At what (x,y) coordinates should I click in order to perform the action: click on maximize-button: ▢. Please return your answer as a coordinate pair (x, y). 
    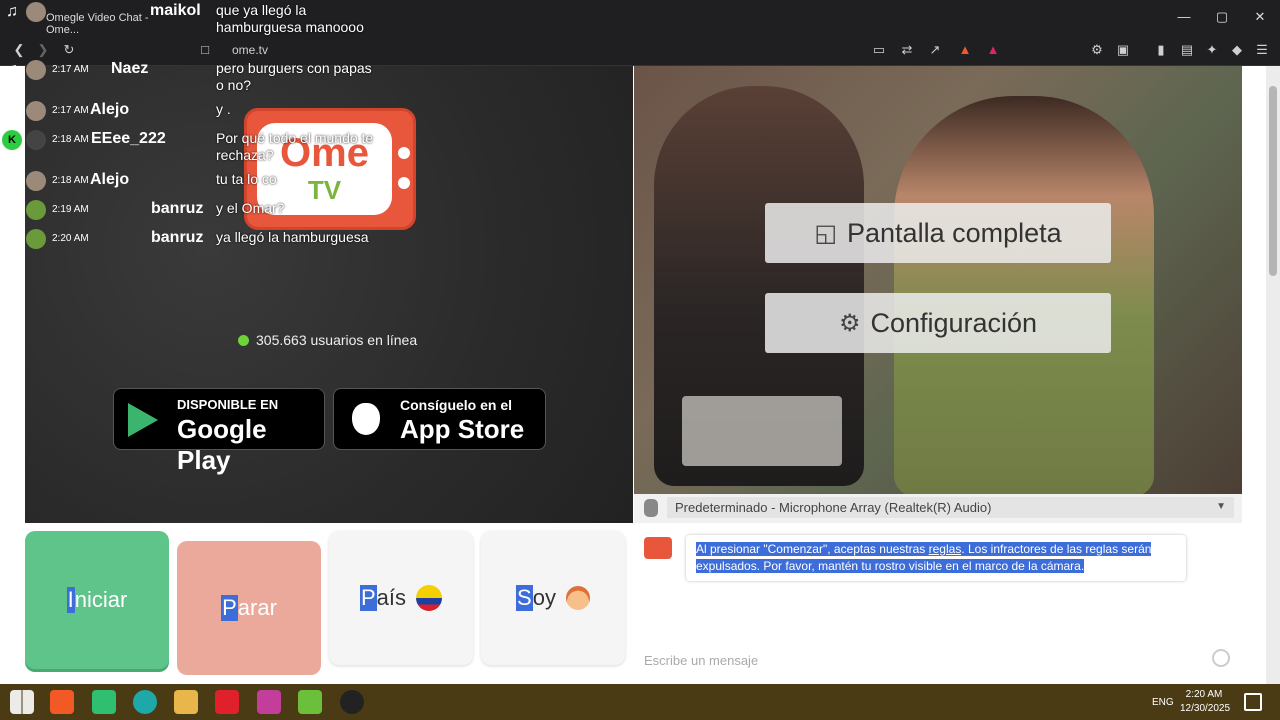
    Looking at the image, I should click on (1222, 17).